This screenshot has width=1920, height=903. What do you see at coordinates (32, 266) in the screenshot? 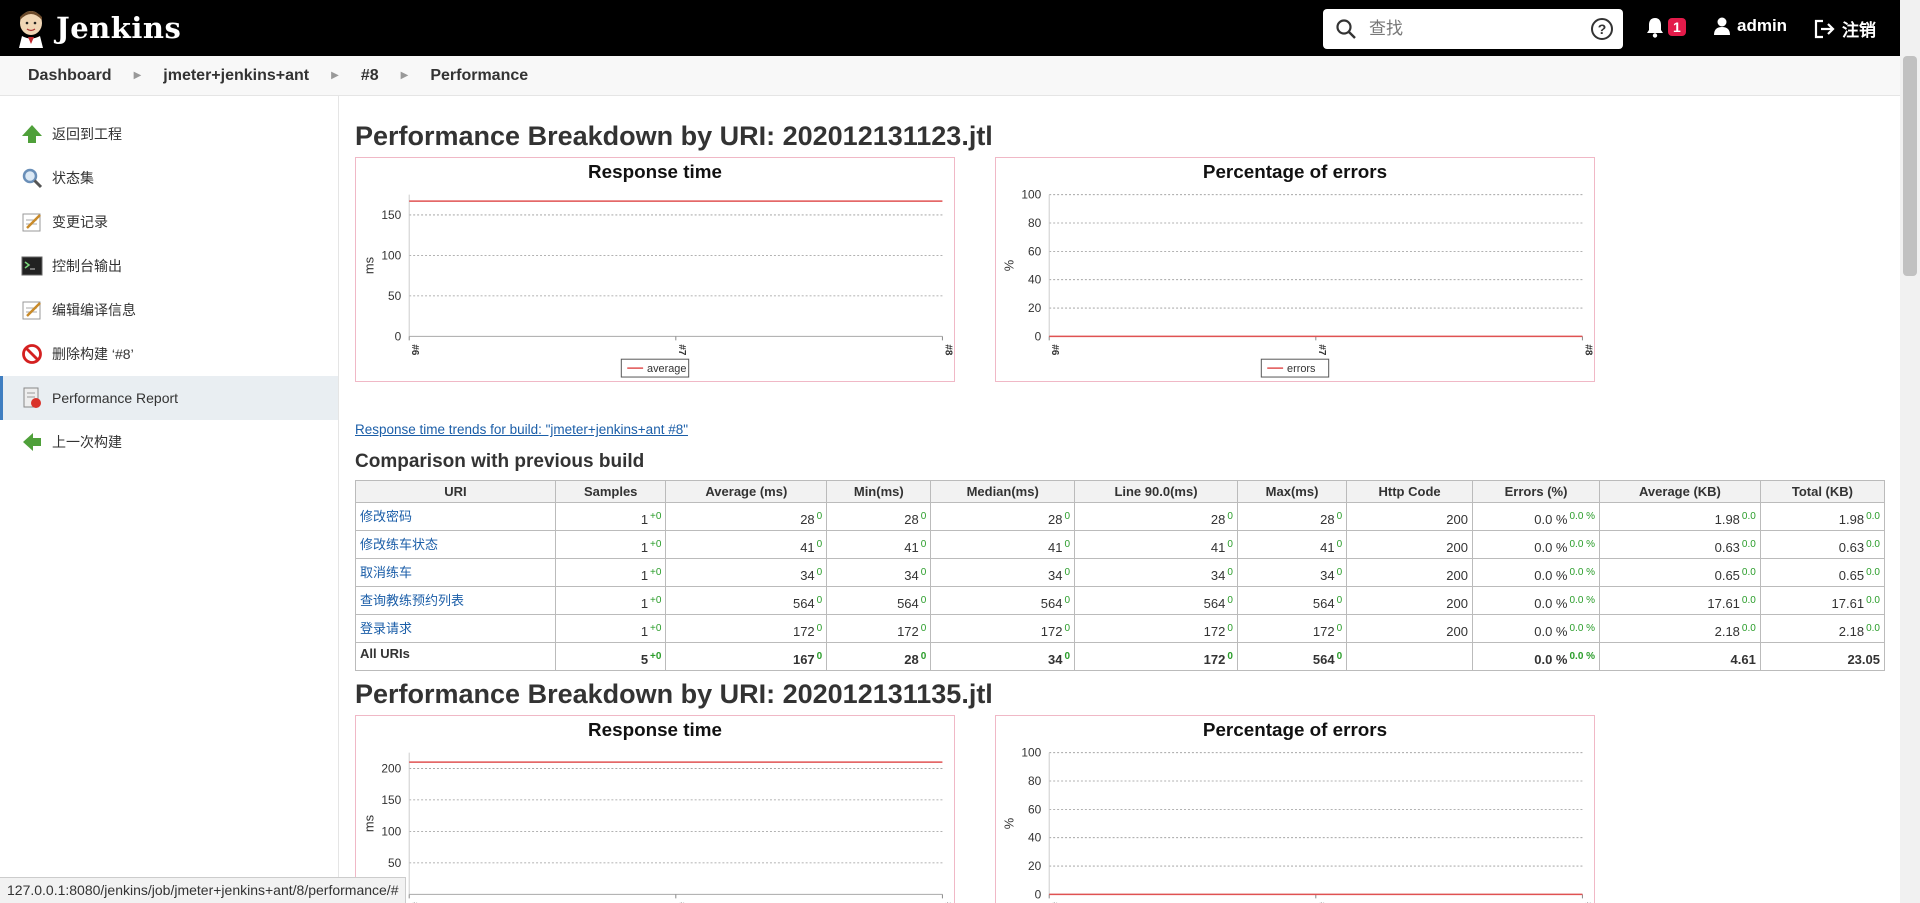
I see `terminal-icon` at bounding box center [32, 266].